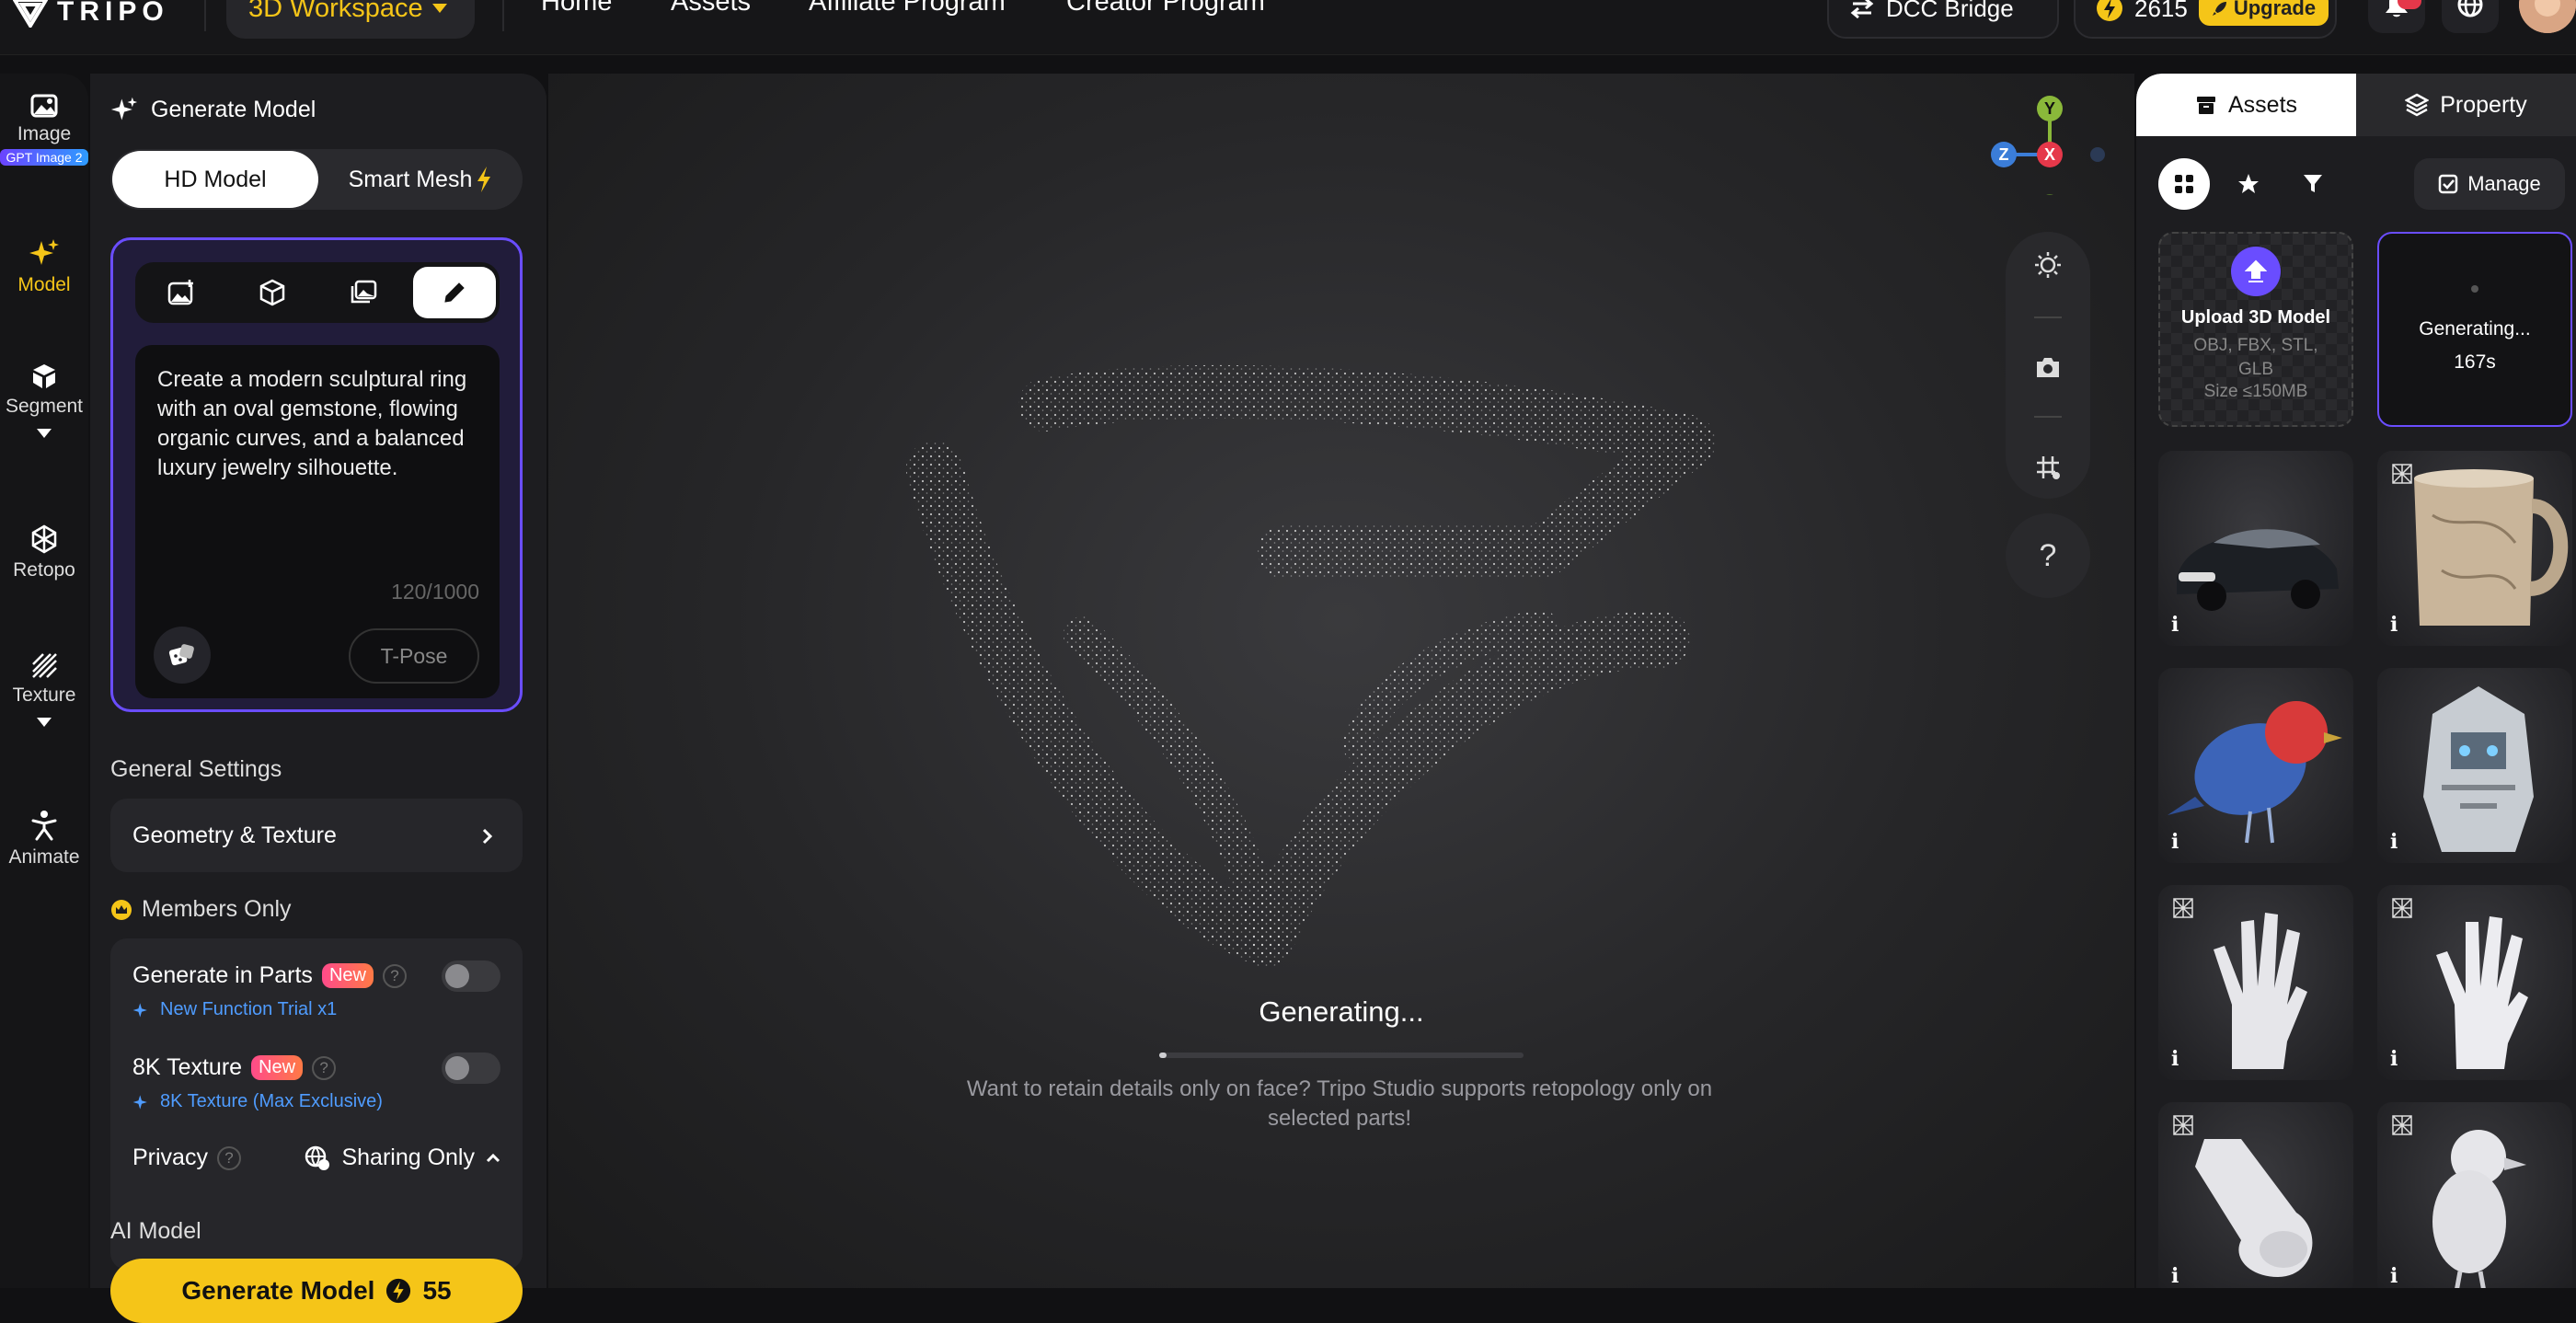 This screenshot has width=2576, height=1323. Describe the element at coordinates (44, 130) in the screenshot. I see `rail-image: Image GPT Image 2` at that location.